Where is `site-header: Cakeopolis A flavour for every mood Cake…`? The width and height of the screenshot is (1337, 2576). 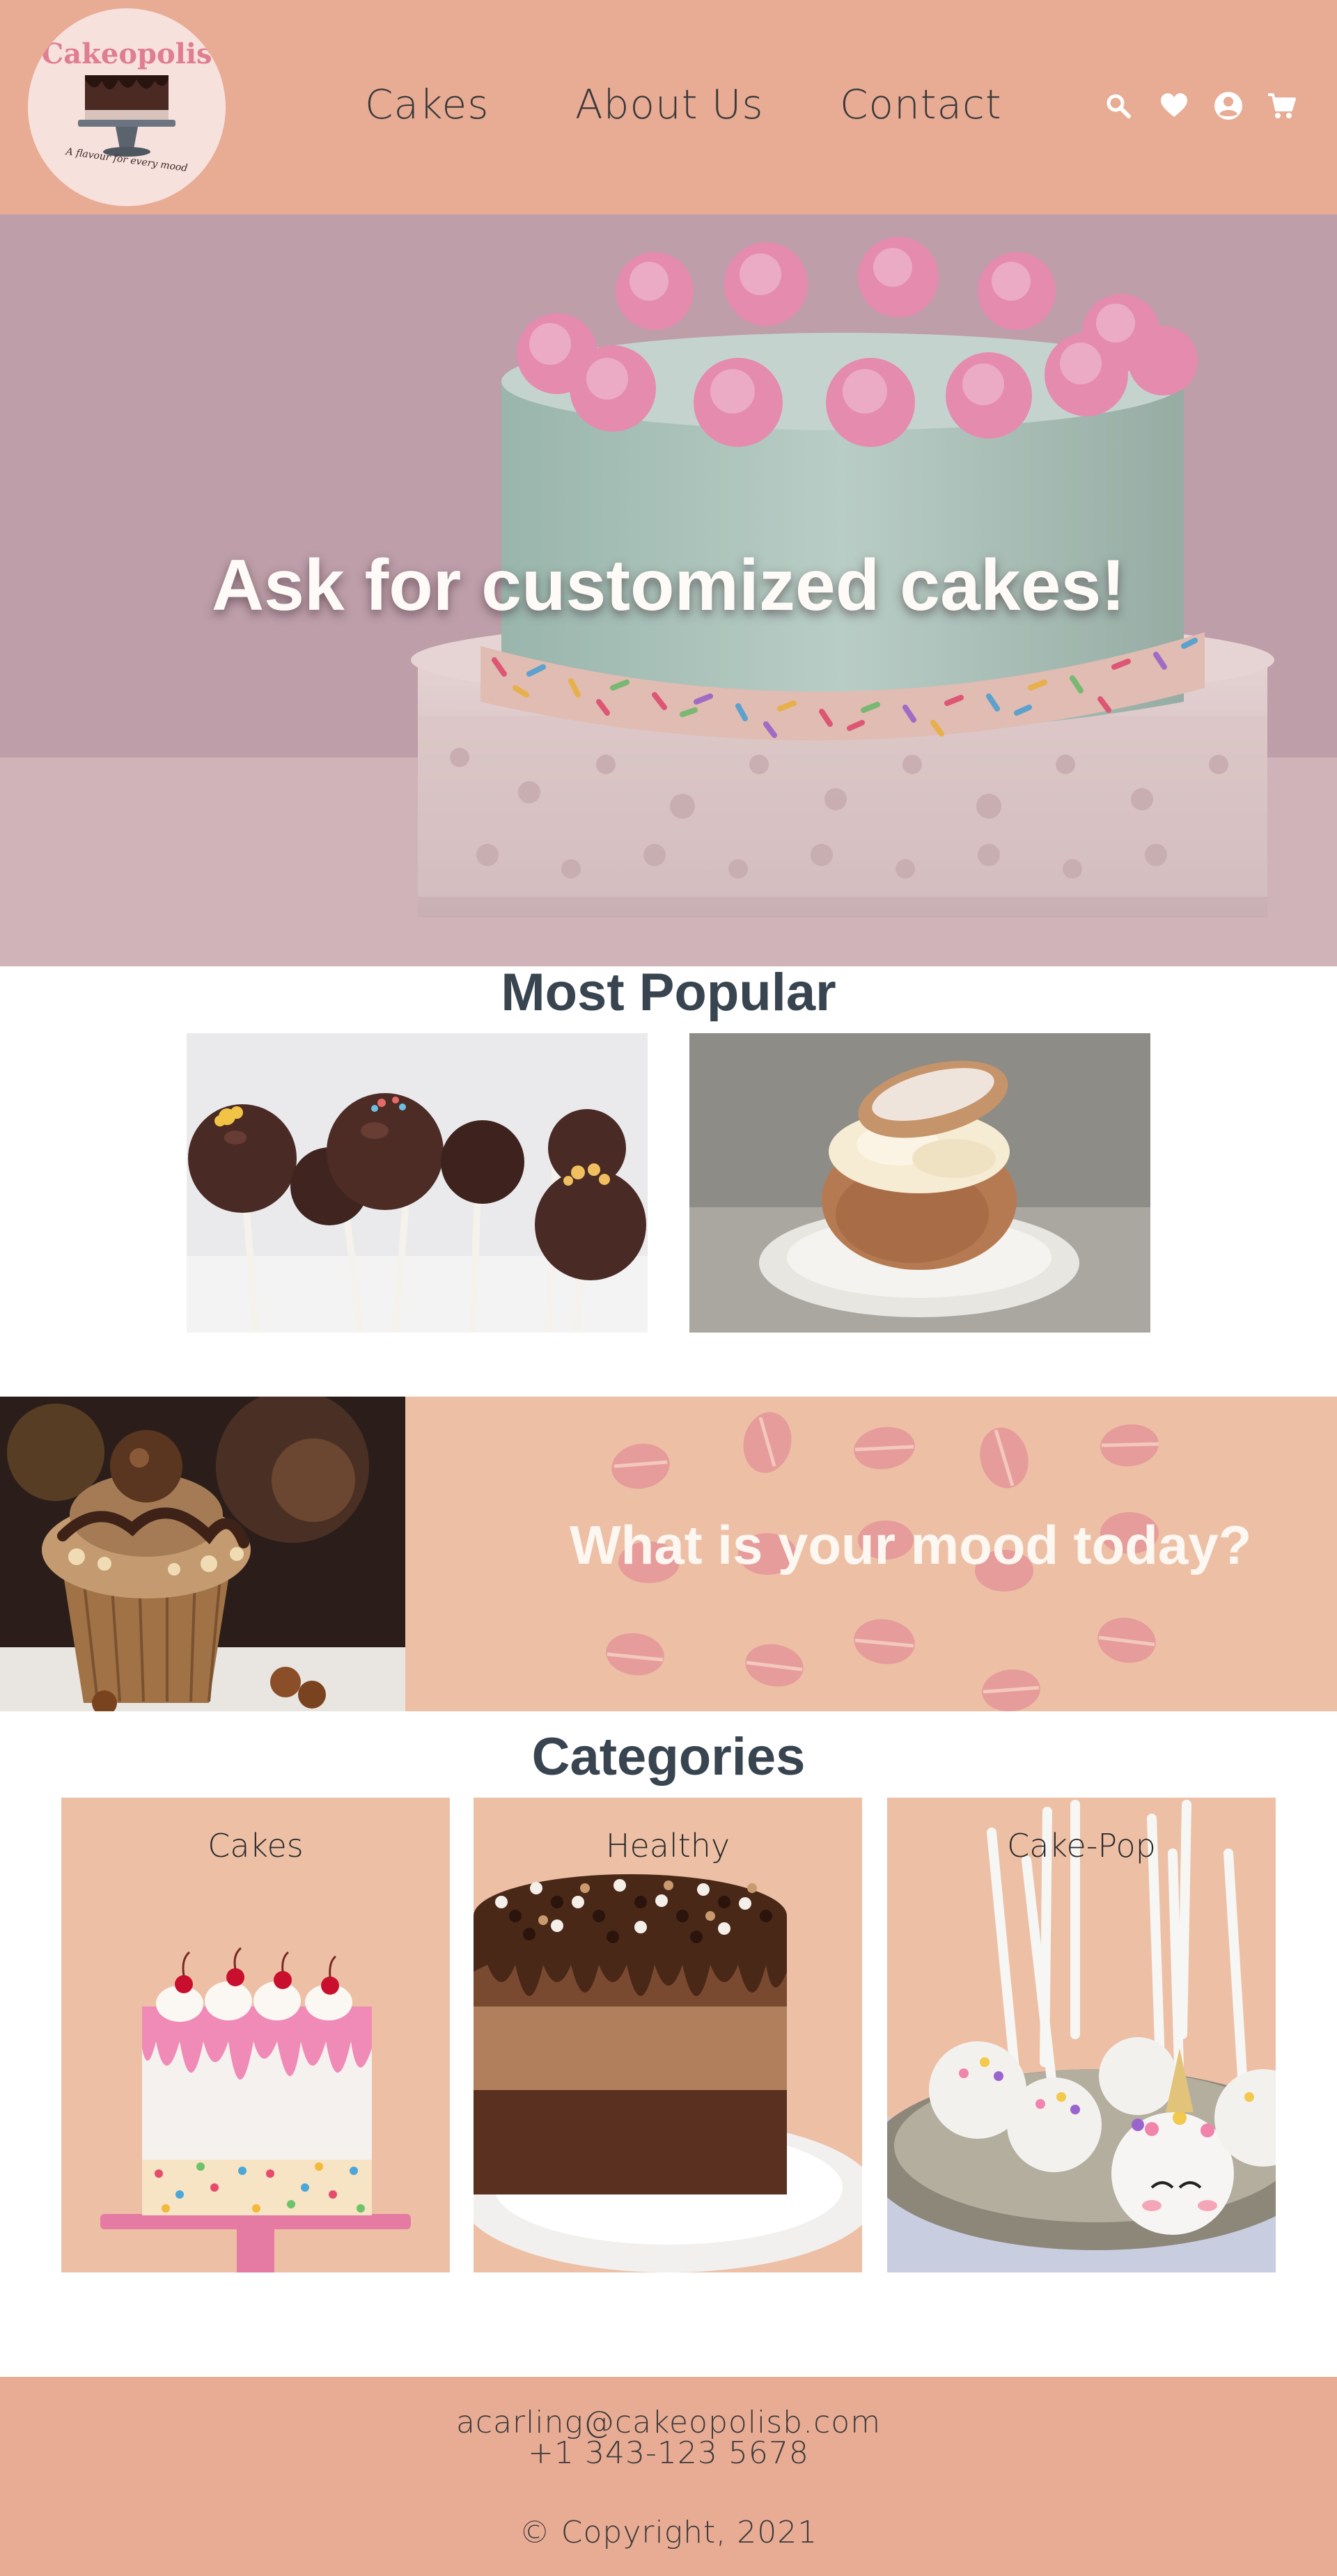 site-header: Cakeopolis A flavour for every mood Cake… is located at coordinates (668, 107).